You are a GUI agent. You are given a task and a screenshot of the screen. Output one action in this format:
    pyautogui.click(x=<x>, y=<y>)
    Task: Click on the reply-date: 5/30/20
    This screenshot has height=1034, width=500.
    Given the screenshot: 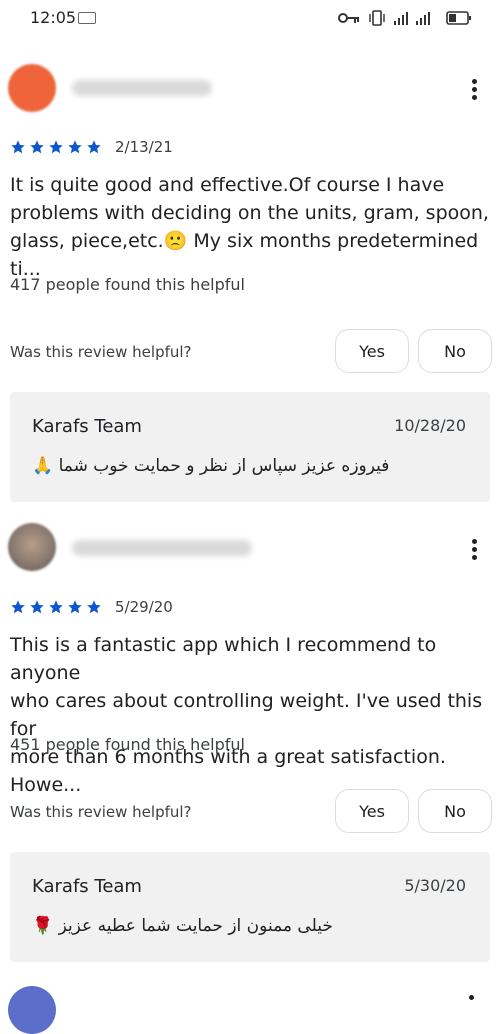 What is the action you would take?
    pyautogui.click(x=435, y=885)
    